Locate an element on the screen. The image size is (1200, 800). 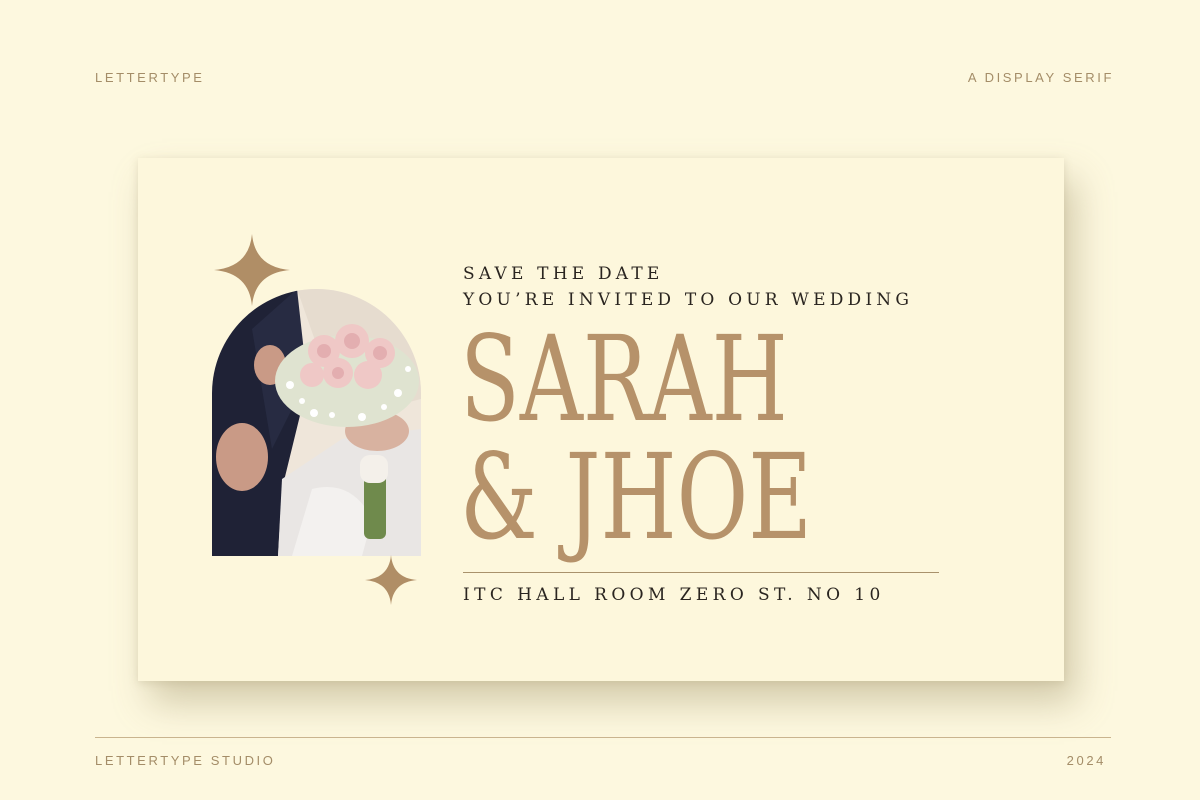
couple-photo is located at coordinates (316, 422).